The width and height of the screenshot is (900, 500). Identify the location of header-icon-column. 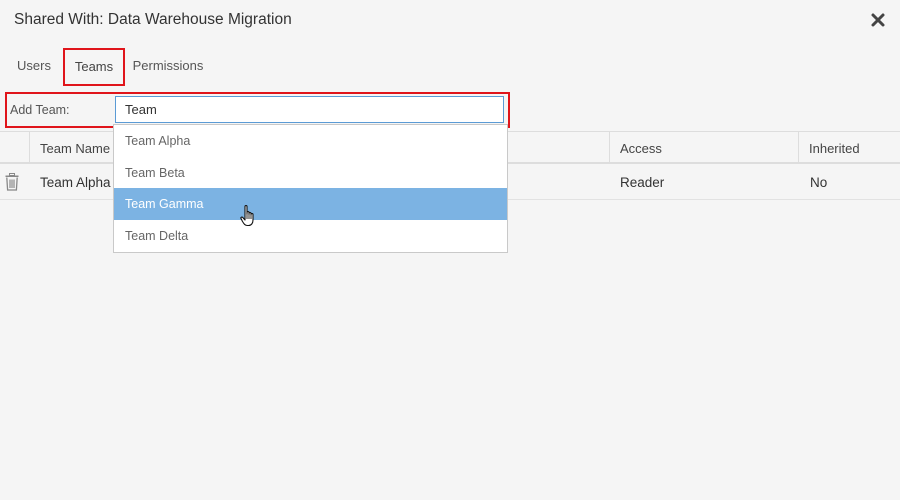
(14, 147).